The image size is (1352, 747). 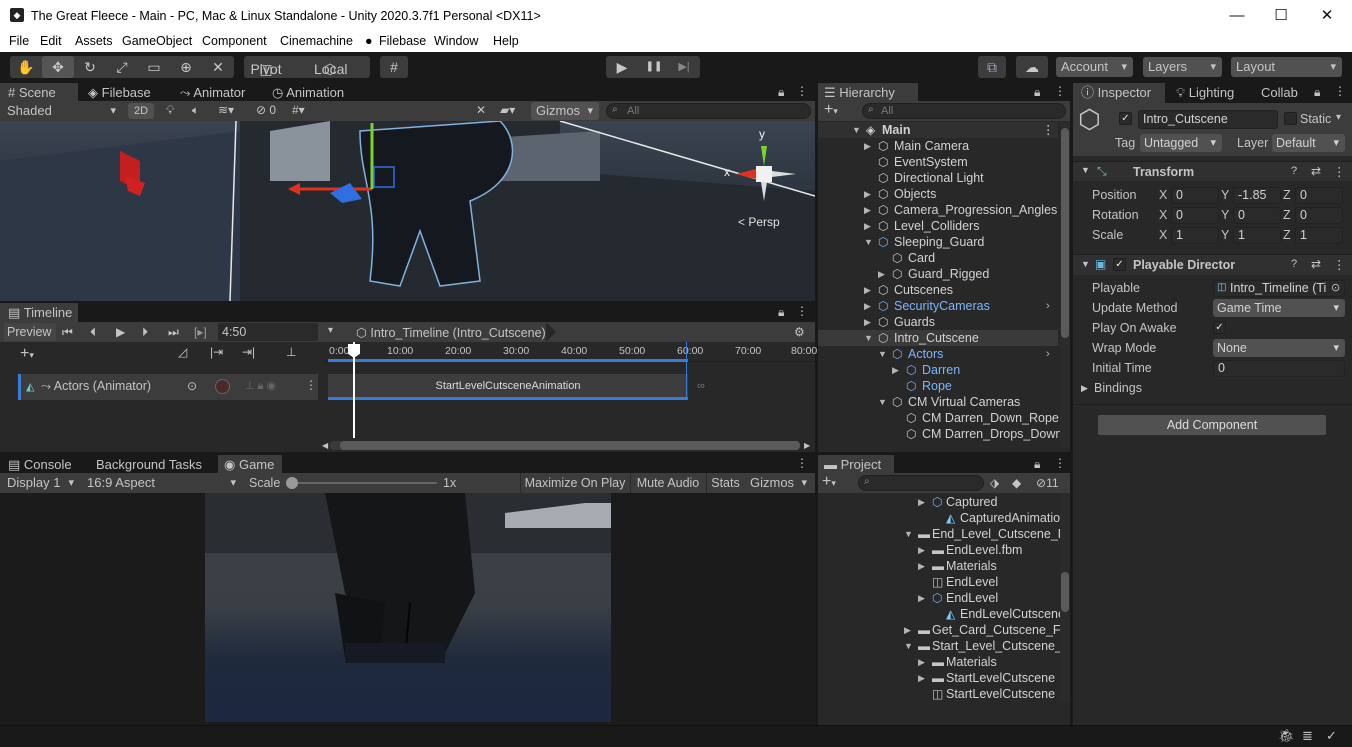 What do you see at coordinates (186, 67) in the screenshot?
I see `transform-tool-icon: ⊕` at bounding box center [186, 67].